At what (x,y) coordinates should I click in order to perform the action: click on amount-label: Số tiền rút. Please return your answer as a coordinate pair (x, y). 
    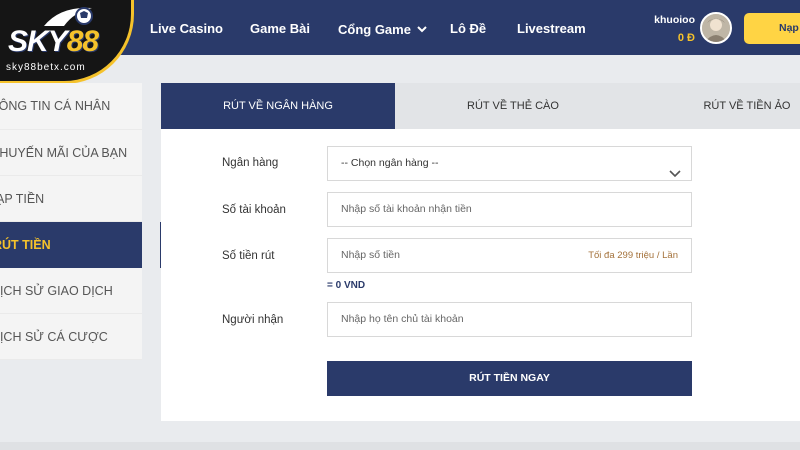
    Looking at the image, I should click on (248, 256).